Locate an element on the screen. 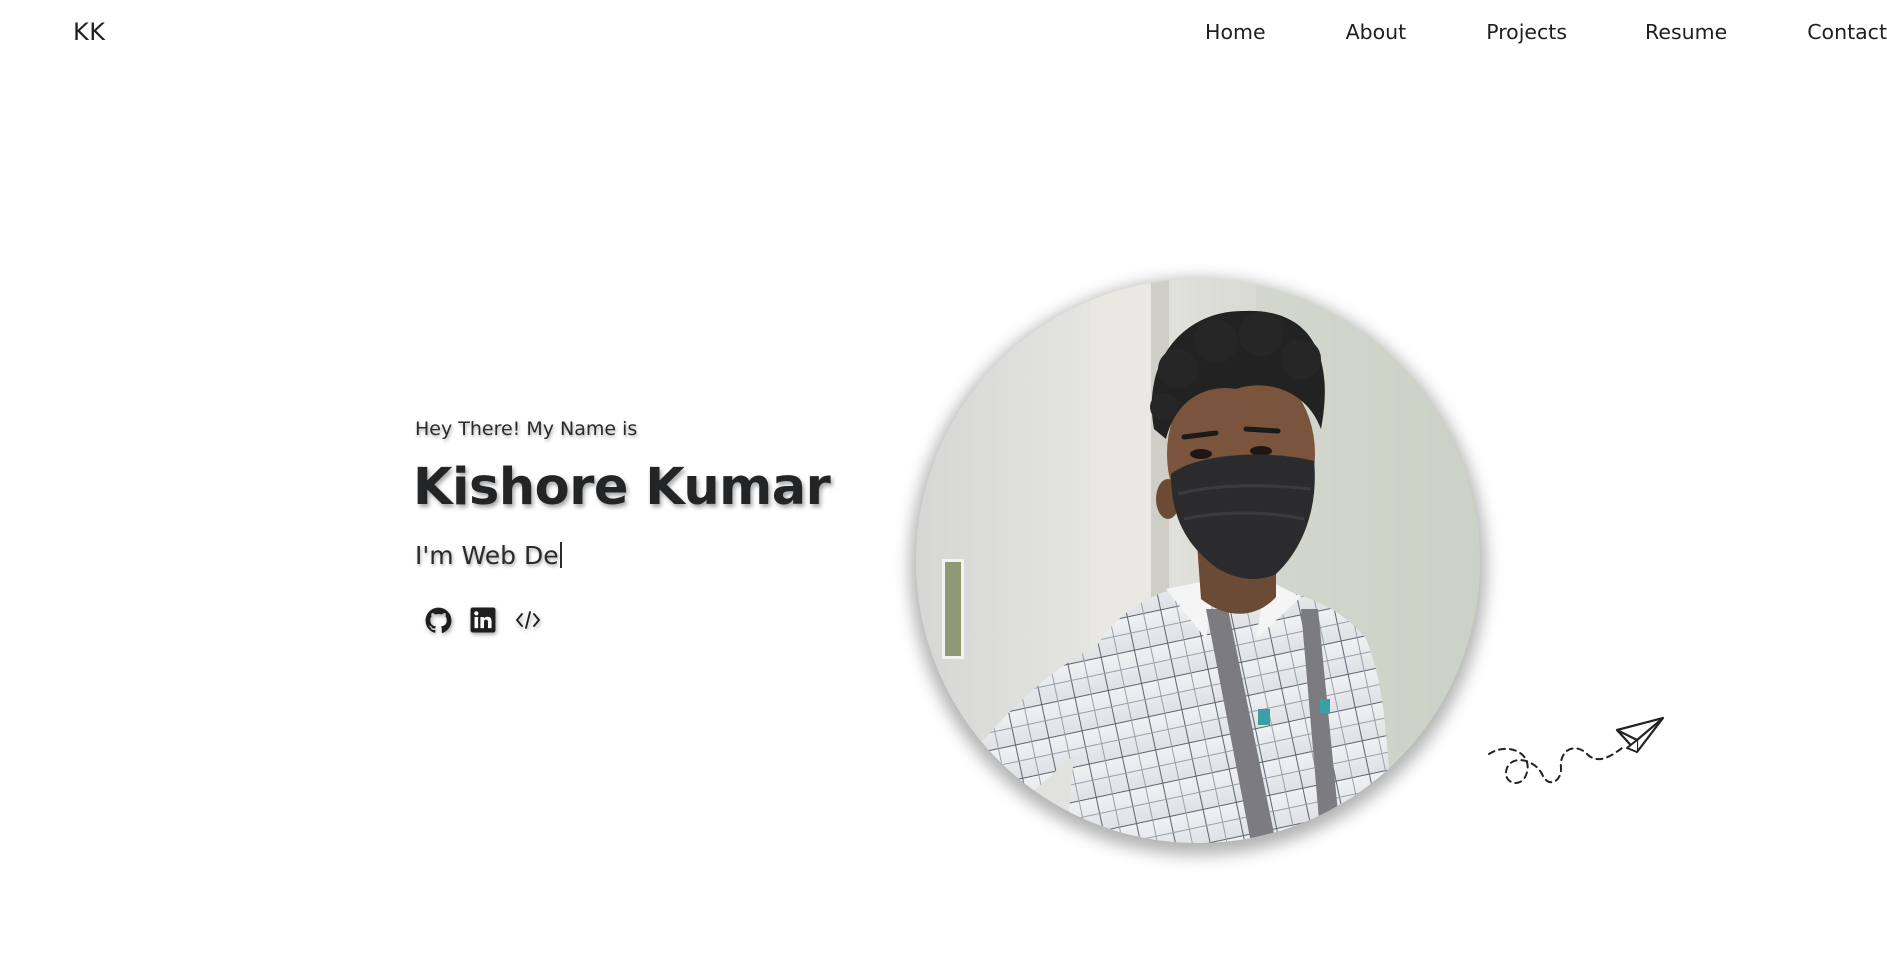 The width and height of the screenshot is (1887, 959). hero-name: Kishore Kumar is located at coordinates (622, 487).